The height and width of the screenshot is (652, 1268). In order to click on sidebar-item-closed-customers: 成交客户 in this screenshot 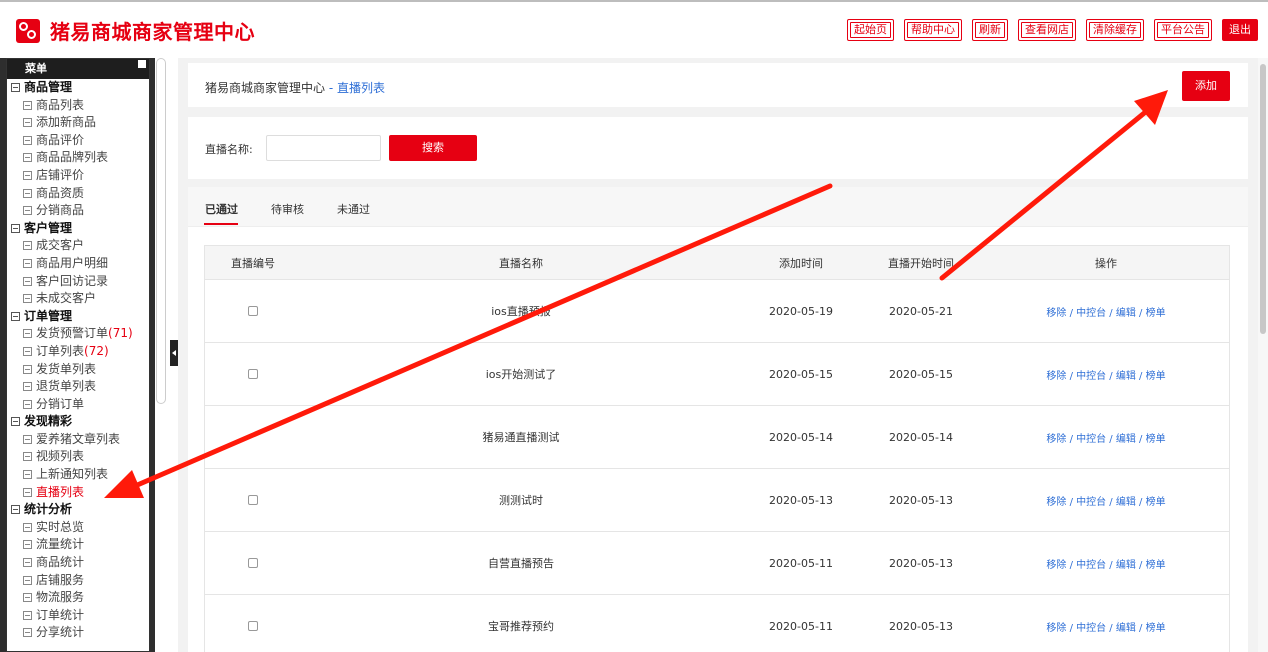, I will do `click(80, 246)`.